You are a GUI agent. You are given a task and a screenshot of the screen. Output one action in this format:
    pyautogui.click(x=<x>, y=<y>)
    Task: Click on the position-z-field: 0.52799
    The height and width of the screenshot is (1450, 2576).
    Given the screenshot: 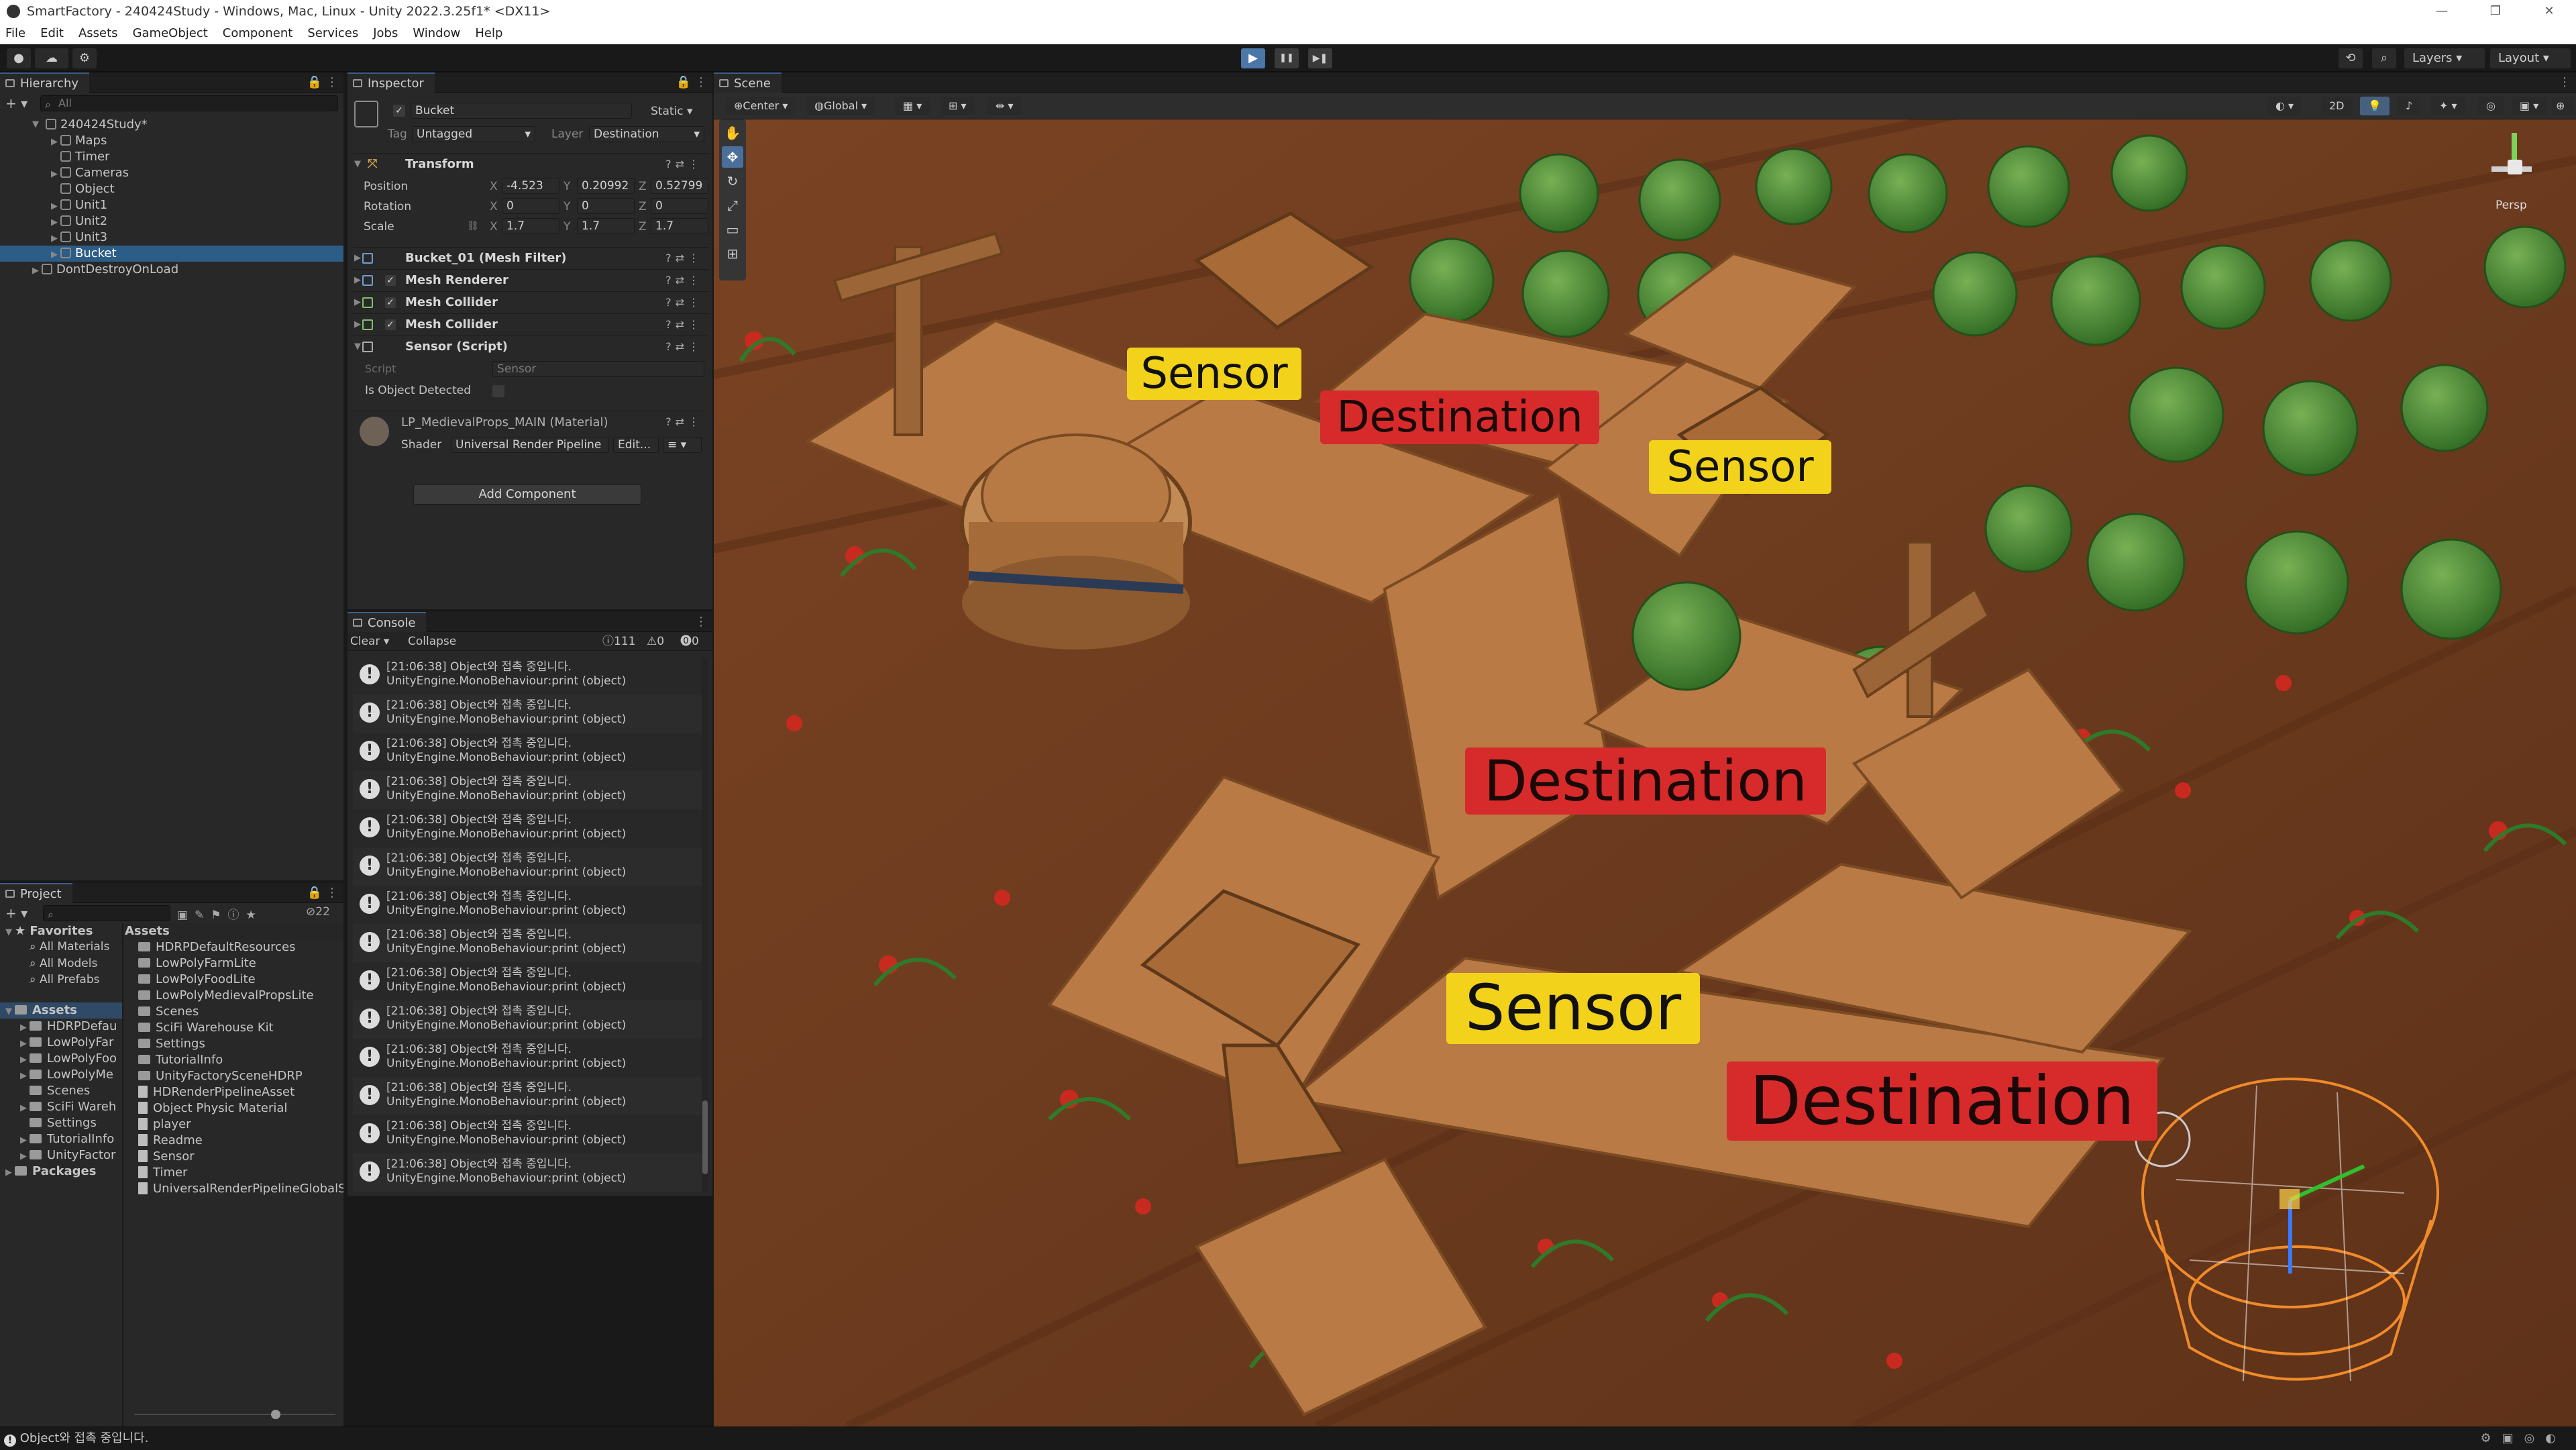 What is the action you would take?
    pyautogui.click(x=679, y=186)
    